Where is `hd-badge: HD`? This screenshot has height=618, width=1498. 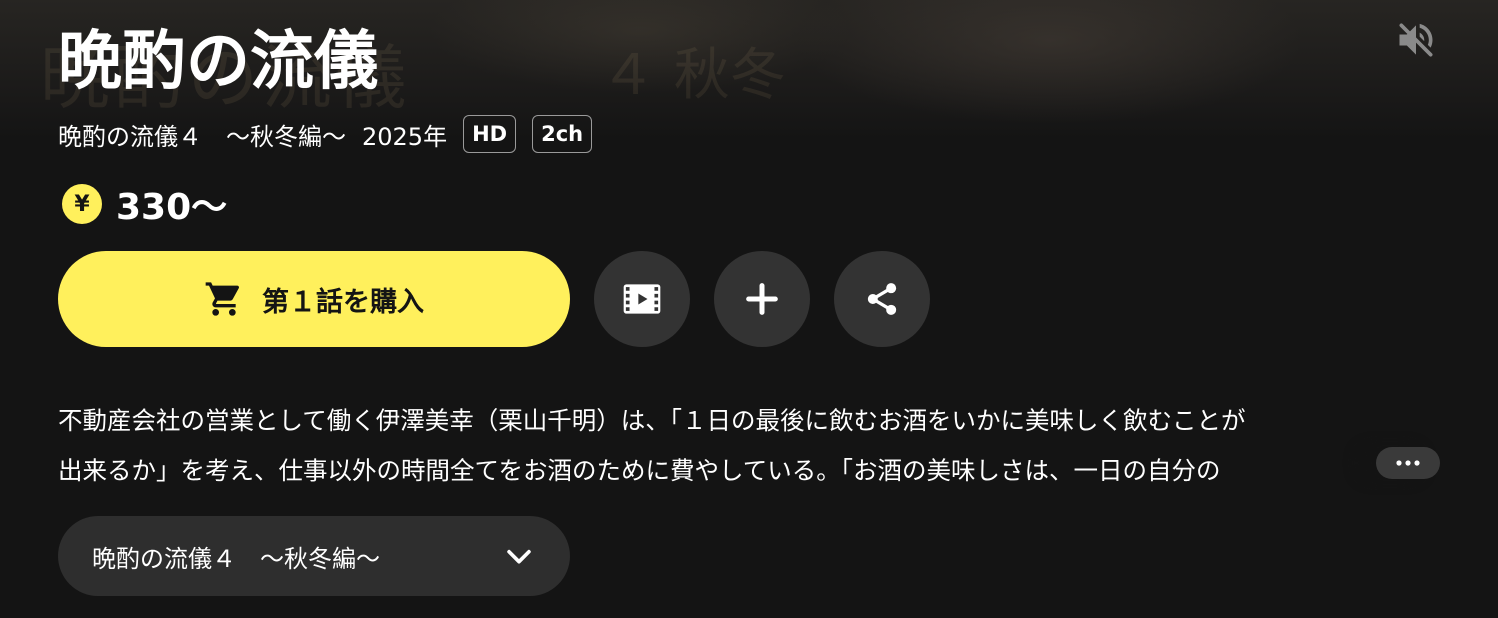 hd-badge: HD is located at coordinates (490, 134).